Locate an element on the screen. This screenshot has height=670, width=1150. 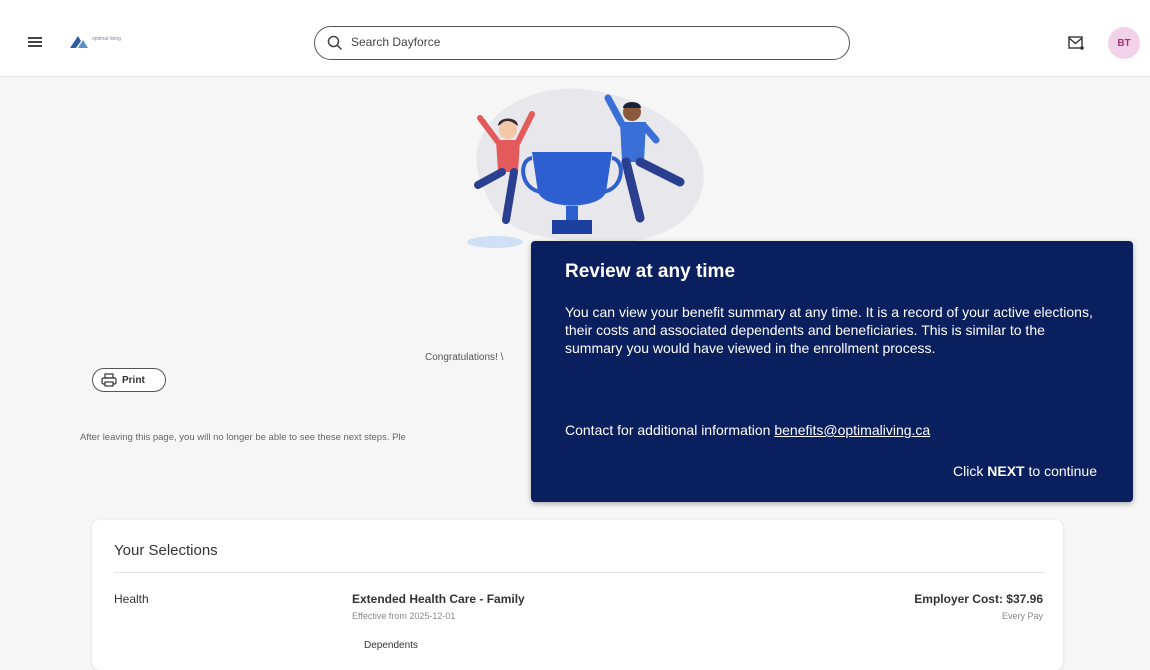
employer-cost: Employer Cost: $37.96 is located at coordinates (978, 599).